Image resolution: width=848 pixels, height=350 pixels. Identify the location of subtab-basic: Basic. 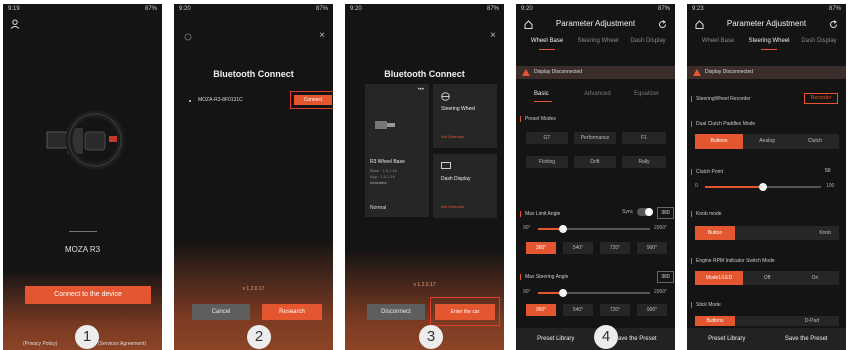
(541, 94).